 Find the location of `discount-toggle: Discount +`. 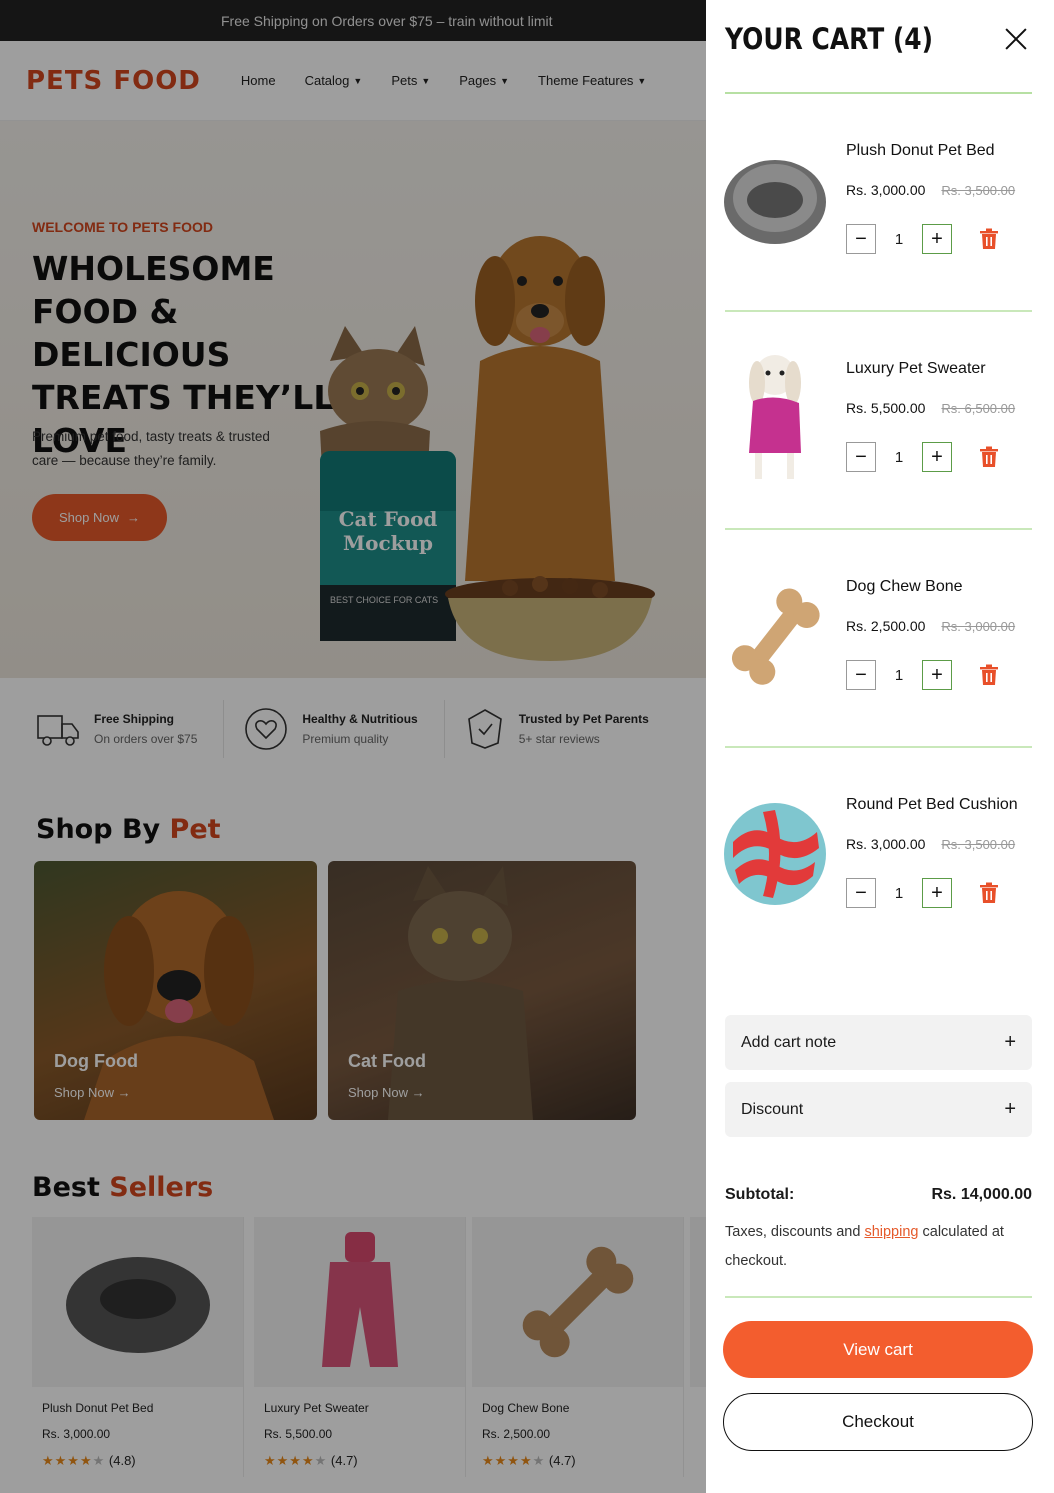

discount-toggle: Discount + is located at coordinates (878, 1109).